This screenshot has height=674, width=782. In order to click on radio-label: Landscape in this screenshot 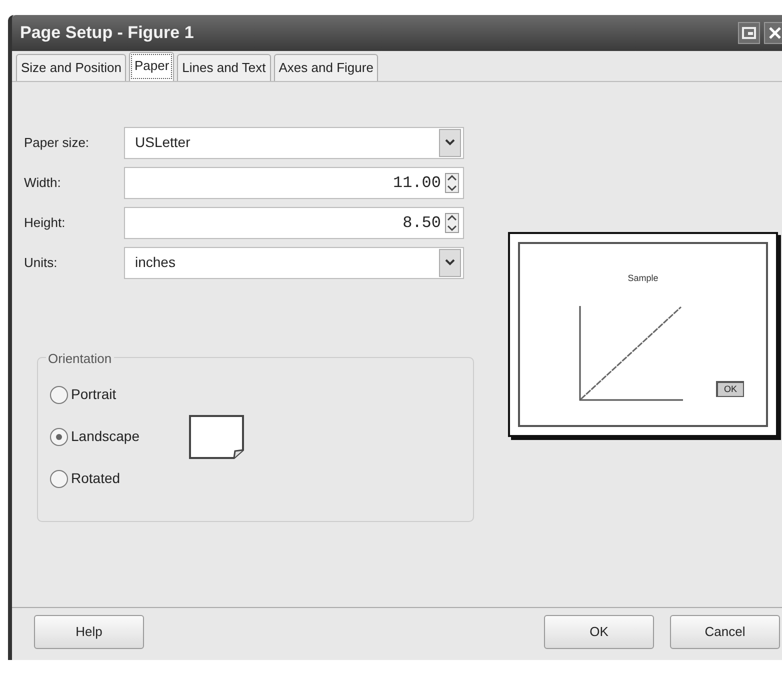, I will do `click(105, 436)`.